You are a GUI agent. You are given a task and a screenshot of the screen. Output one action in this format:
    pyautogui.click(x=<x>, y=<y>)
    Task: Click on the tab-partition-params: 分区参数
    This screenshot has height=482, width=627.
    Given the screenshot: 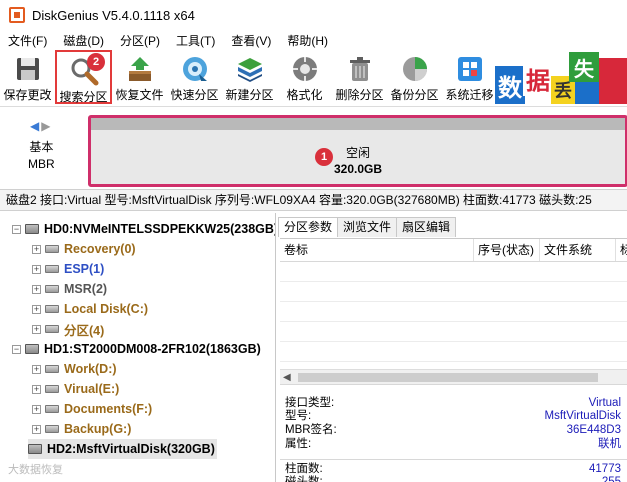 What is the action you would take?
    pyautogui.click(x=308, y=227)
    